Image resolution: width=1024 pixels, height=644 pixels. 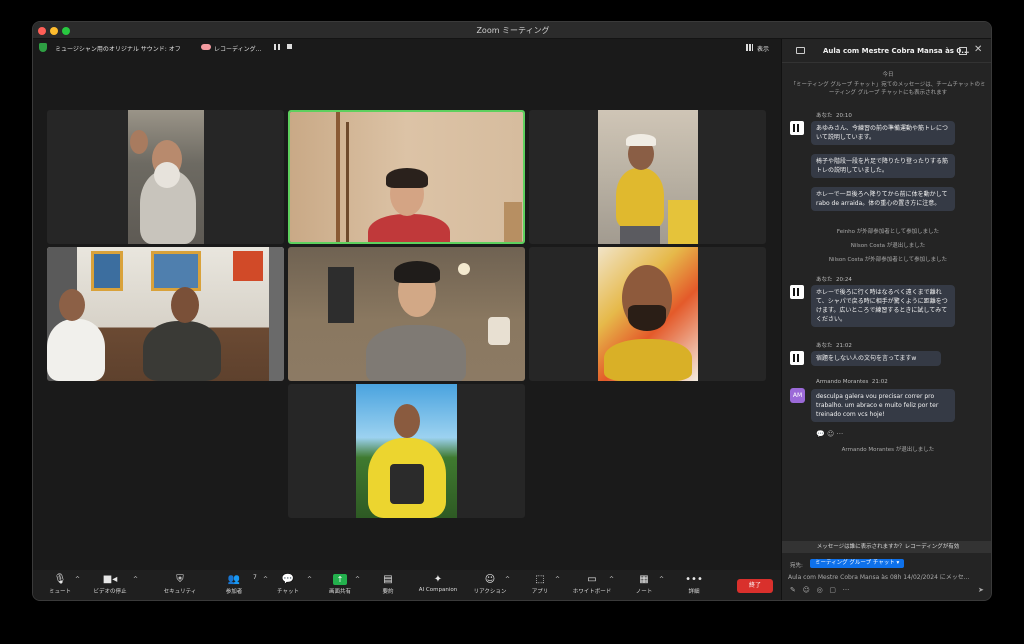 What do you see at coordinates (763, 48) in the screenshot?
I see `view-button: 表示` at bounding box center [763, 48].